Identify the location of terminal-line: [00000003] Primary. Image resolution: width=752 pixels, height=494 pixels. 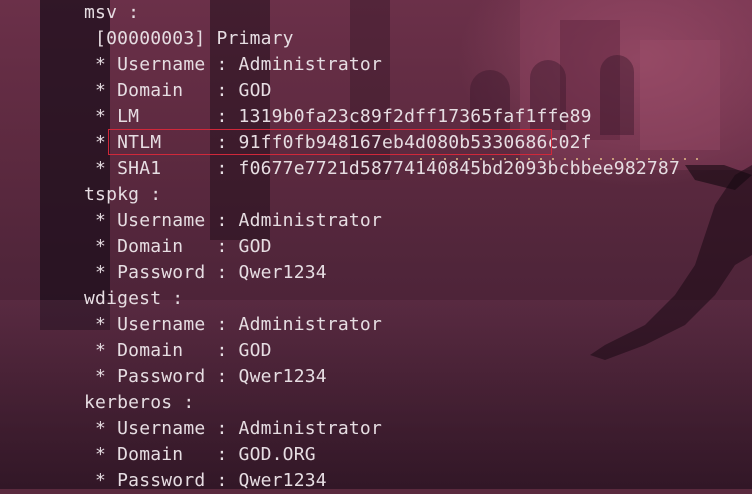
(194, 38).